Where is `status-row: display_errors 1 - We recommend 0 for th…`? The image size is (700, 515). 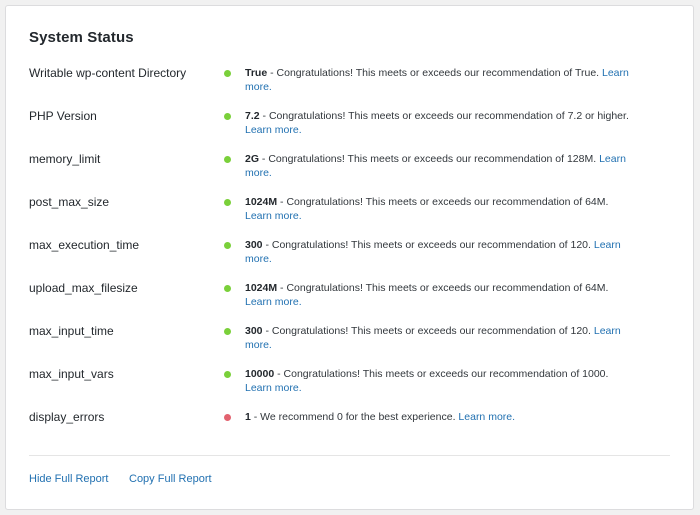
status-row: display_errors 1 - We recommend 0 for th… is located at coordinates (349, 430).